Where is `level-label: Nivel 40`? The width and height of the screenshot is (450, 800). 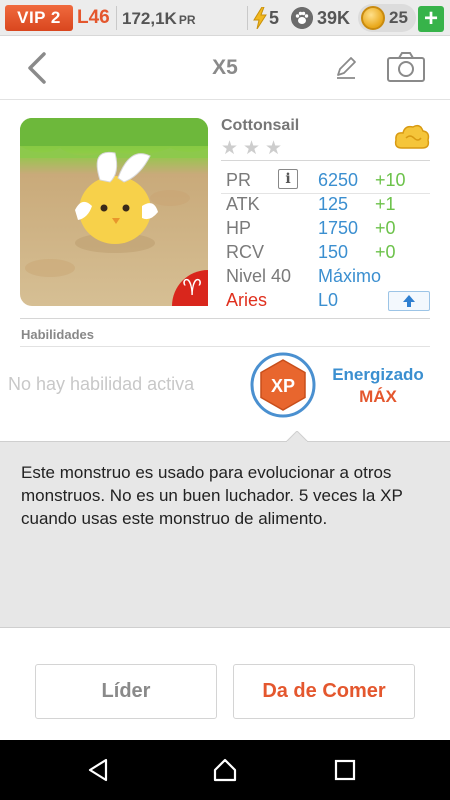 level-label: Nivel 40 is located at coordinates (259, 276).